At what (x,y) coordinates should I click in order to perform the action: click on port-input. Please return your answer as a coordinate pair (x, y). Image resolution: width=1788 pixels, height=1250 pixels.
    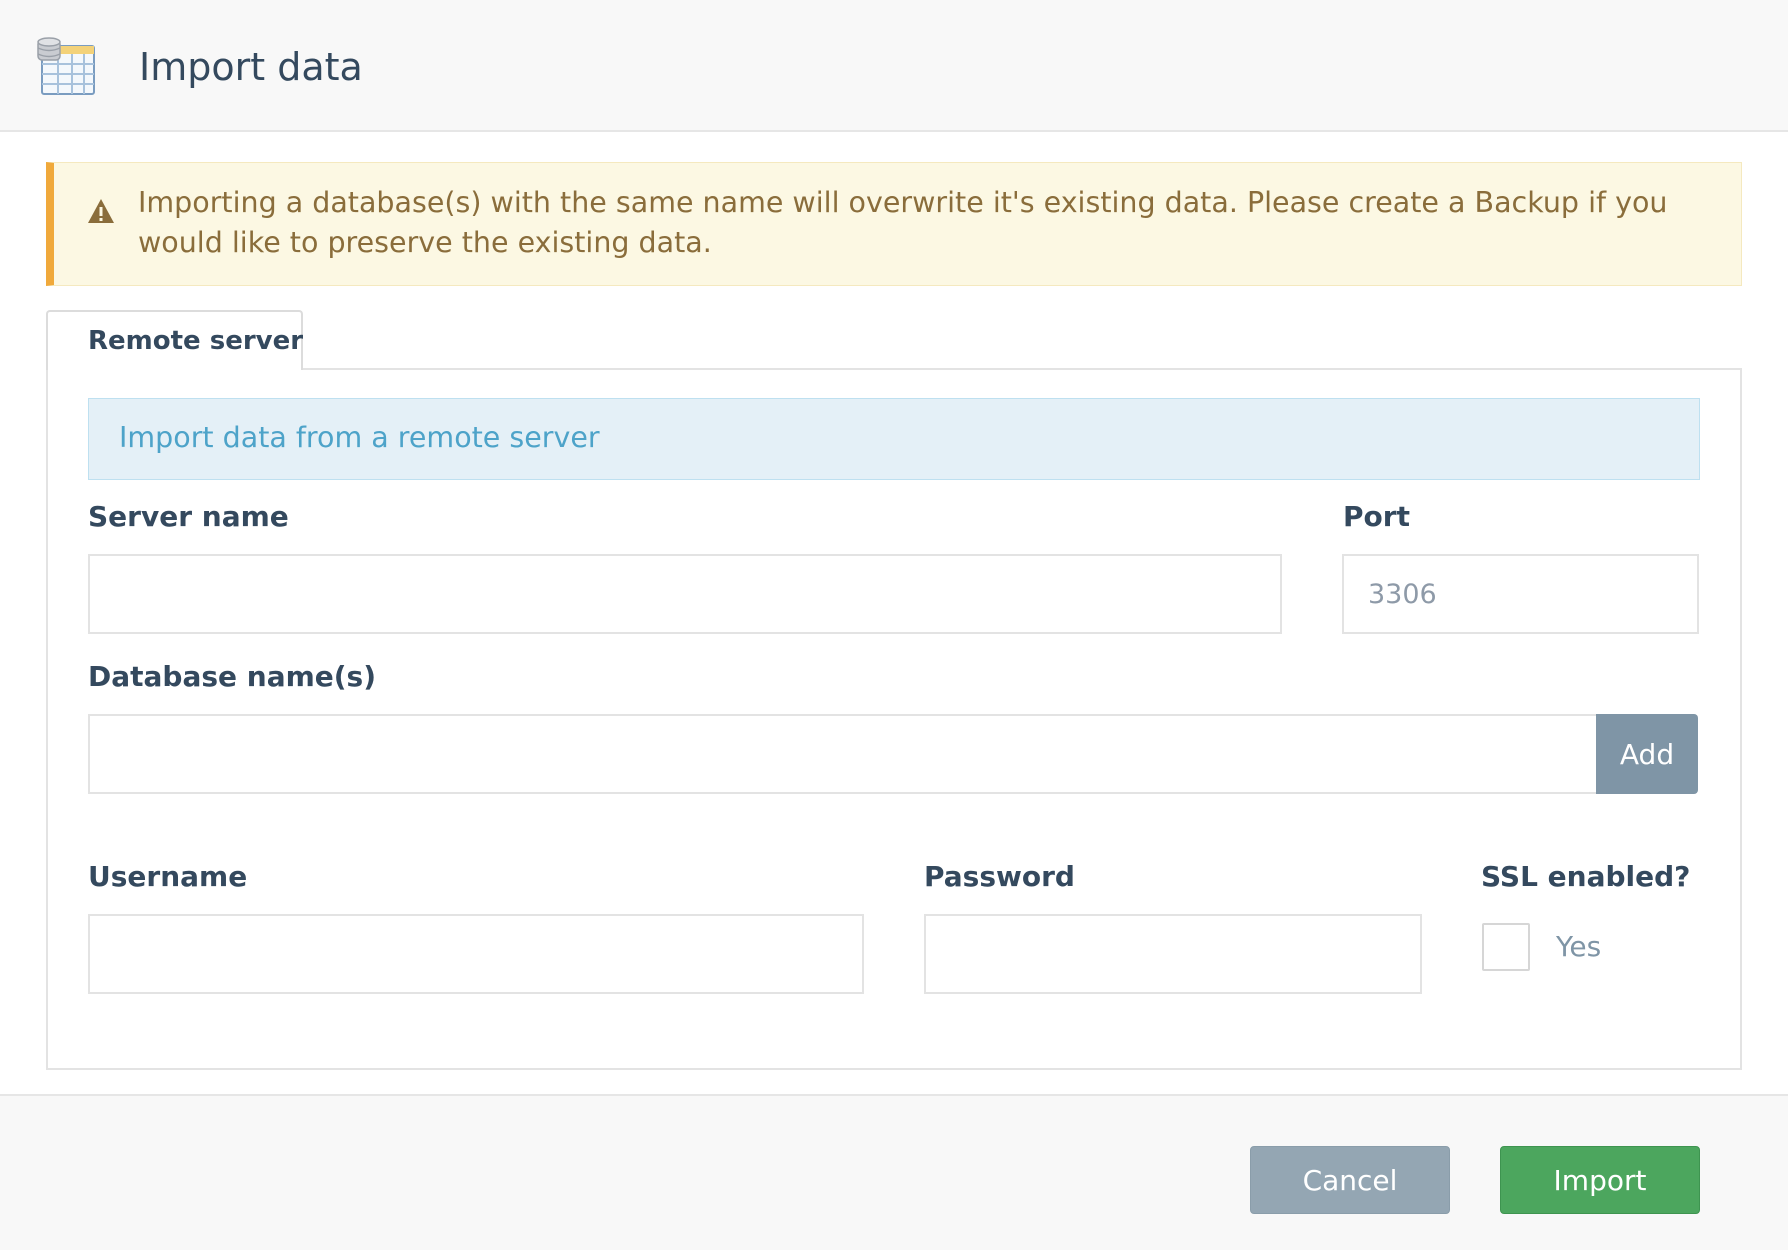
    Looking at the image, I should click on (1520, 594).